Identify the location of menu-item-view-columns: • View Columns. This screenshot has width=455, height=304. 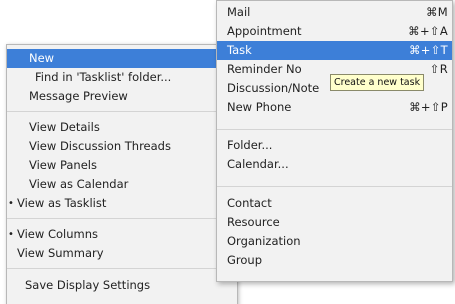
(122, 234).